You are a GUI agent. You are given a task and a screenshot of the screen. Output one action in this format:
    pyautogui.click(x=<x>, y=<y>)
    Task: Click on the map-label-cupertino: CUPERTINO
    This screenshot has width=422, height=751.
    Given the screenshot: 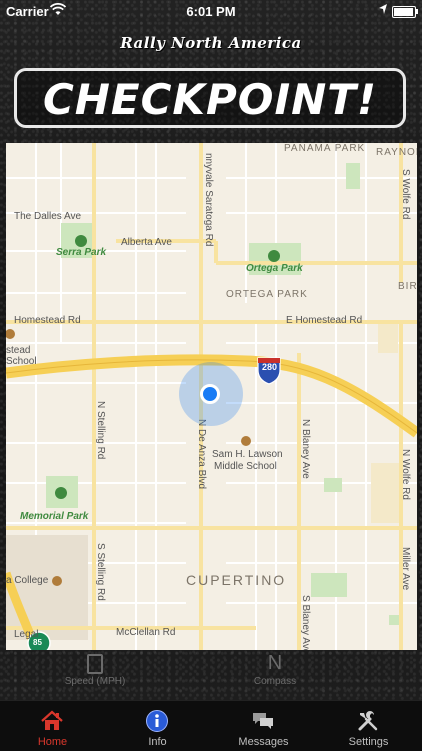 What is the action you would take?
    pyautogui.click(x=236, y=580)
    